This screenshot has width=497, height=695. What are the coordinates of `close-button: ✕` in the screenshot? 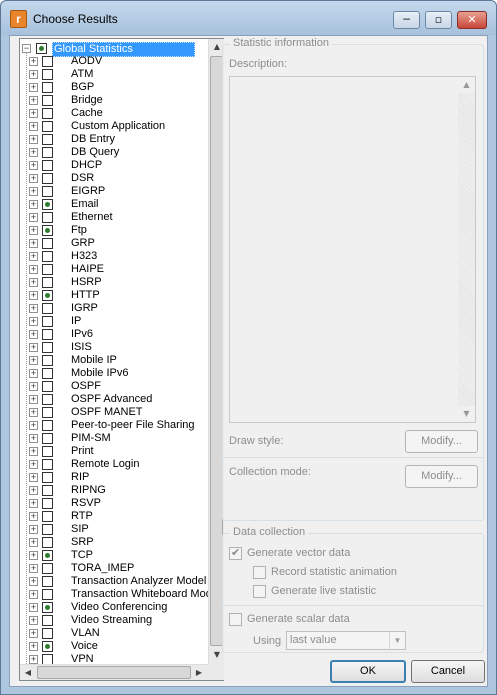 It's located at (472, 20).